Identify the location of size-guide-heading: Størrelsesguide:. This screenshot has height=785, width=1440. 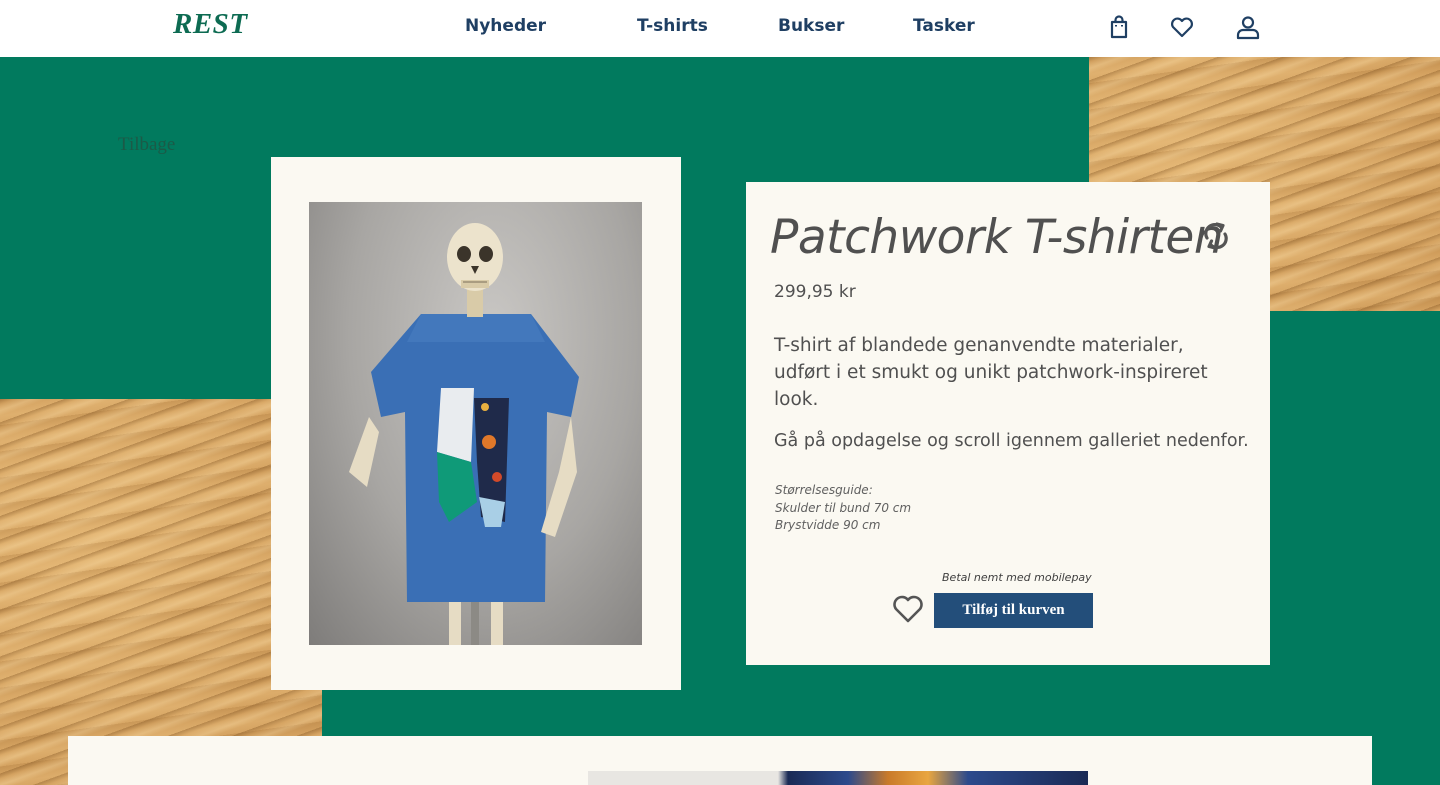
(824, 490).